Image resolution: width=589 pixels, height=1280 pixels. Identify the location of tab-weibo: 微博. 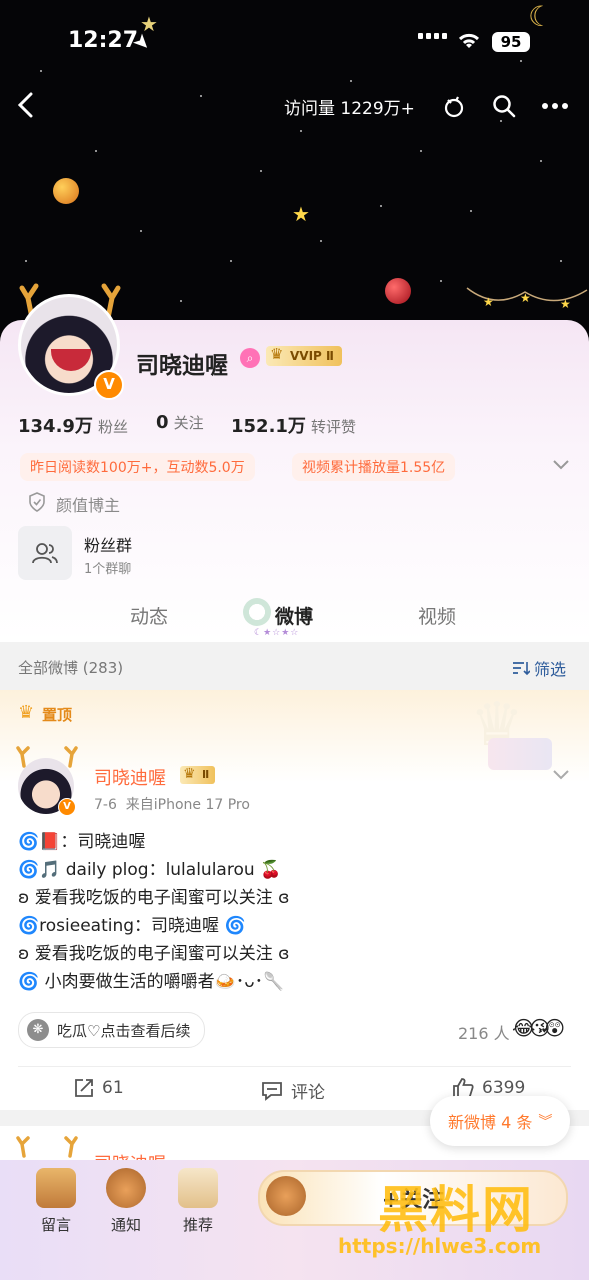
(294, 615).